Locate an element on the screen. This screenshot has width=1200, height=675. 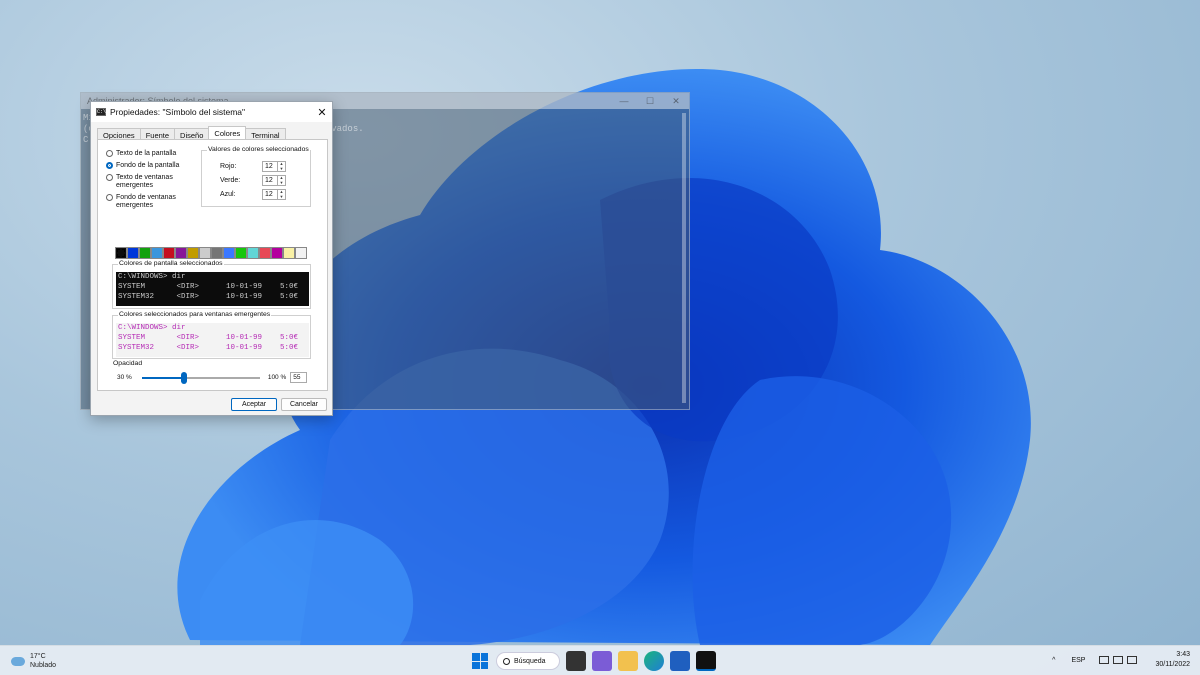
clock: 3:43 30/11/2022 is located at coordinates (1172, 660).